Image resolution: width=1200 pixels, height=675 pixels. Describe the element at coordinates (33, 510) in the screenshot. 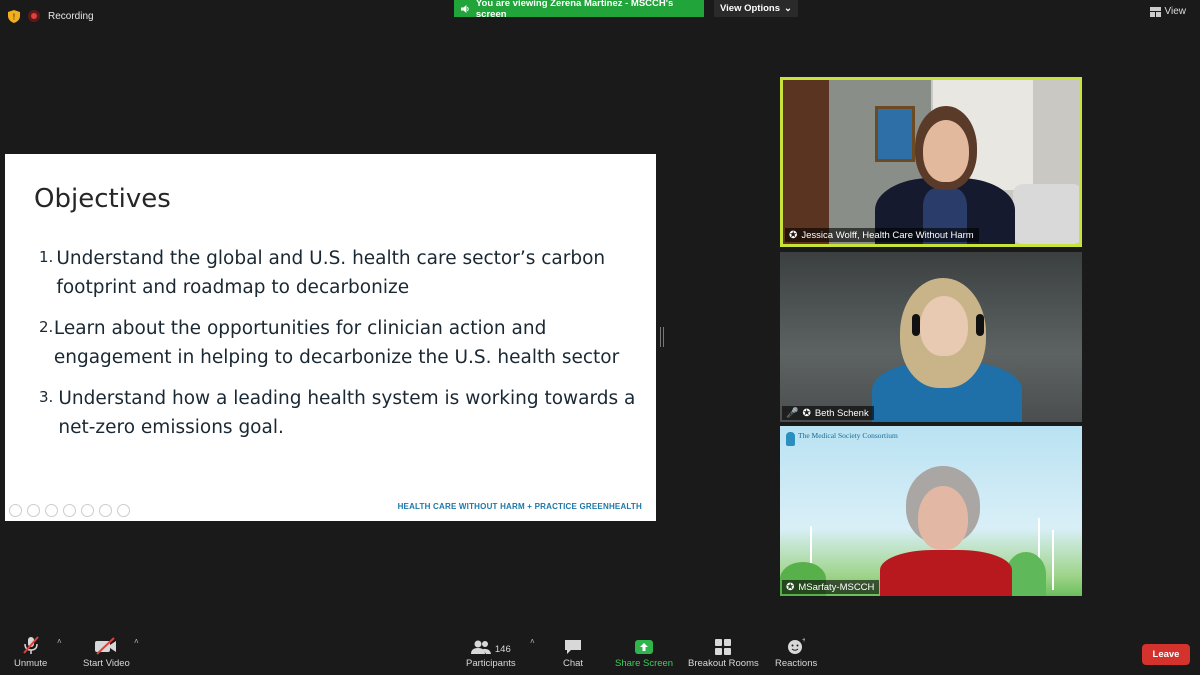

I see `next-slide-icon` at that location.